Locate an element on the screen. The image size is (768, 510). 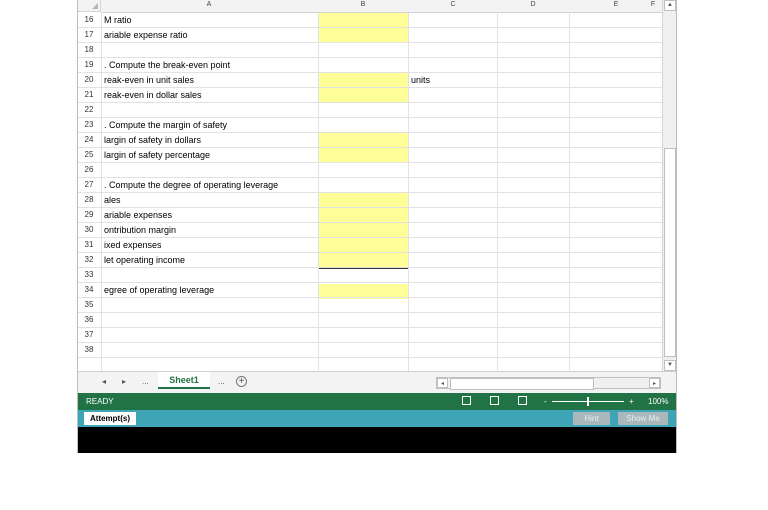
tab-sheet1: Sheet1 is located at coordinates (184, 380).